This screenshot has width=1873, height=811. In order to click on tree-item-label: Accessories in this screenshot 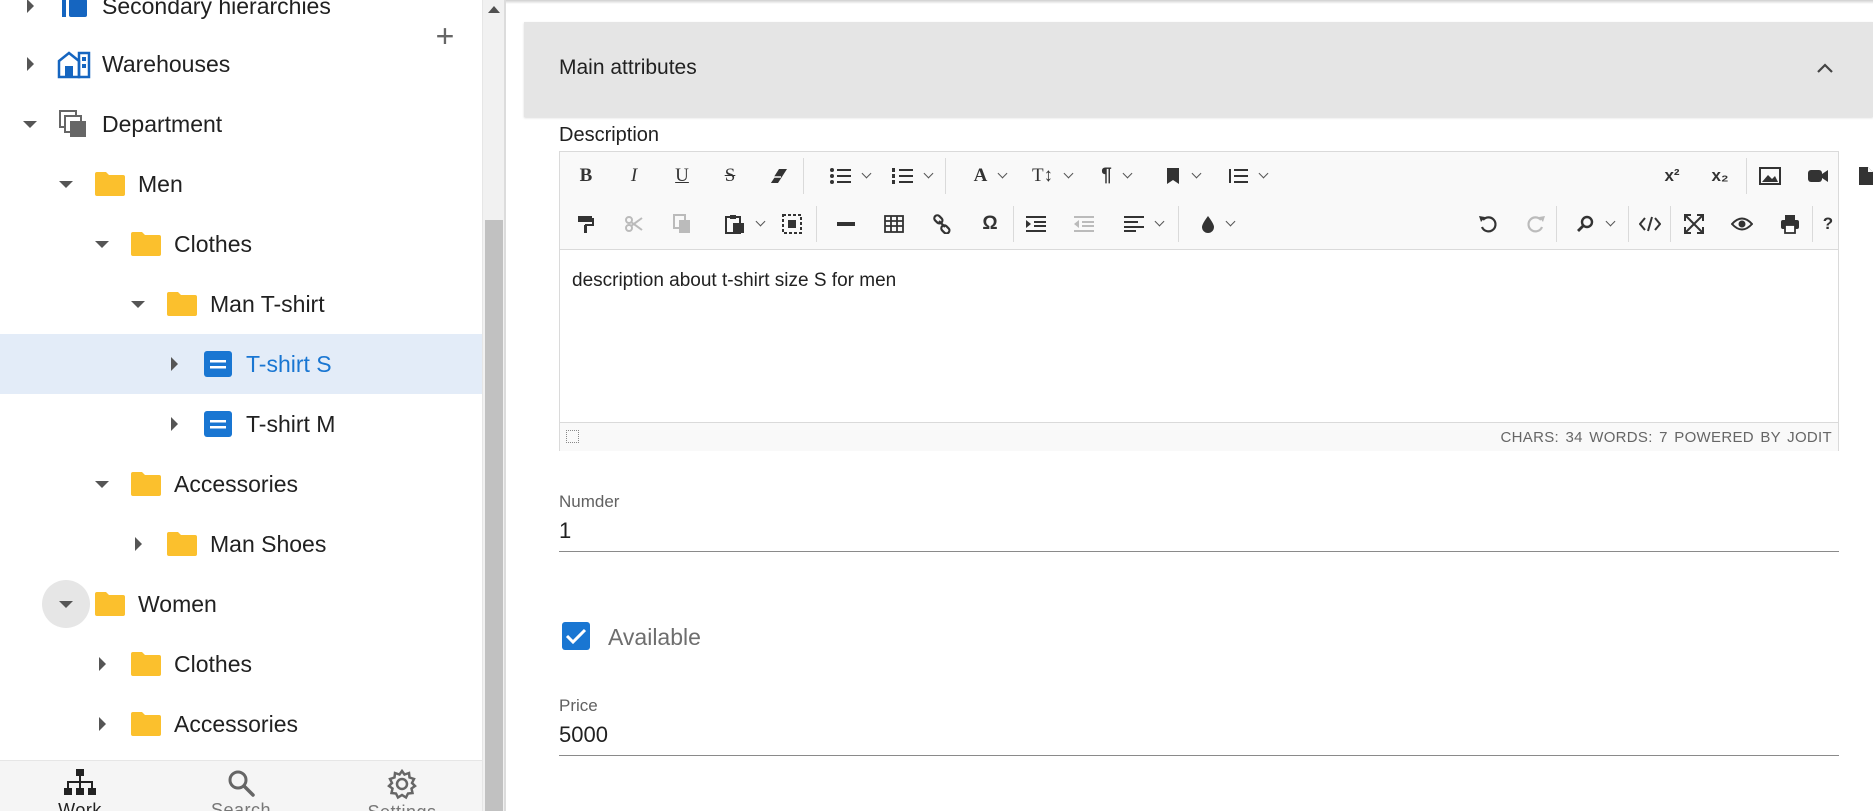, I will do `click(236, 483)`.